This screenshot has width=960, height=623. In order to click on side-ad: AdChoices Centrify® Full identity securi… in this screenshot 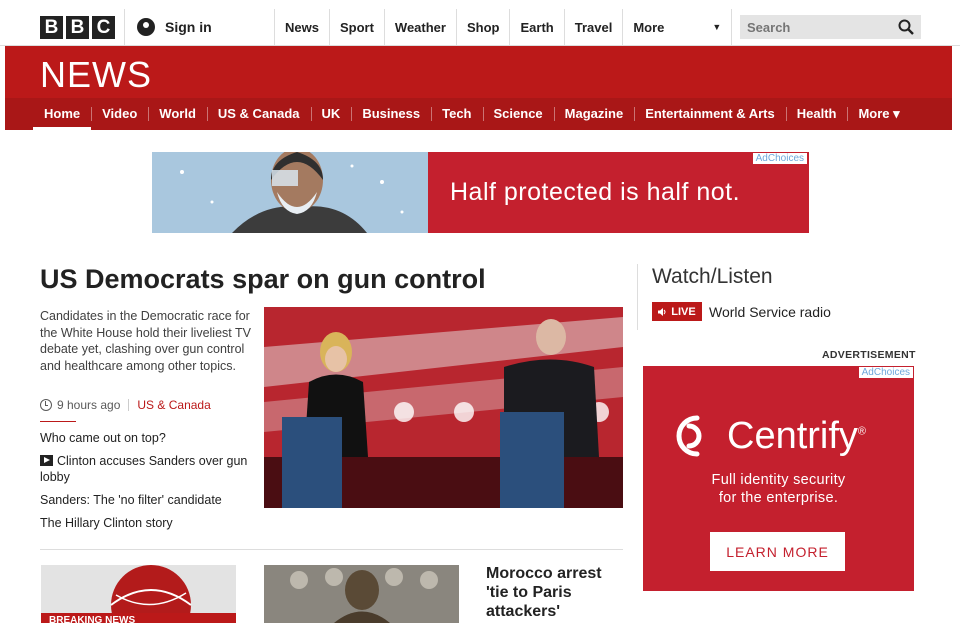, I will do `click(778, 478)`.